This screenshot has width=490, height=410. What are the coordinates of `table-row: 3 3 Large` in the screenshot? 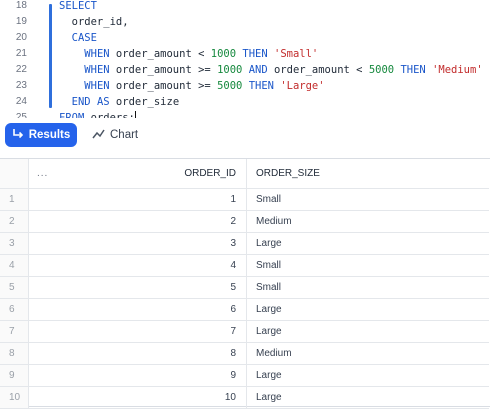 It's located at (245, 244).